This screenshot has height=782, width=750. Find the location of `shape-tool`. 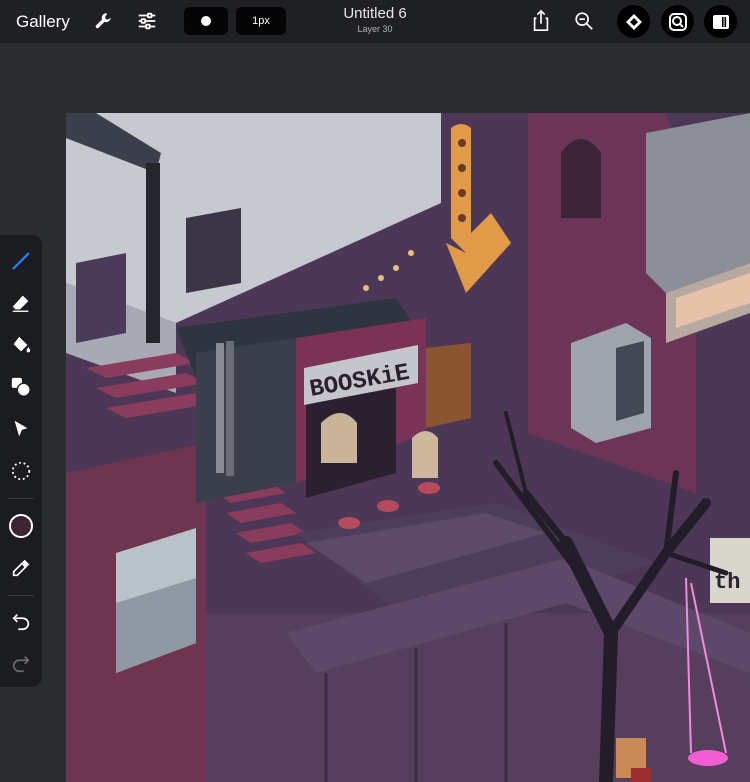

shape-tool is located at coordinates (21, 387).